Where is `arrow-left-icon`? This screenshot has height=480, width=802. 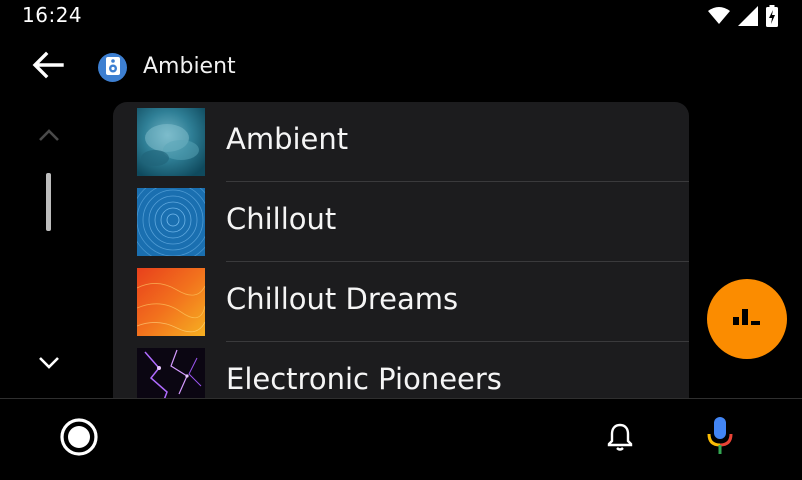
arrow-left-icon is located at coordinates (48, 67).